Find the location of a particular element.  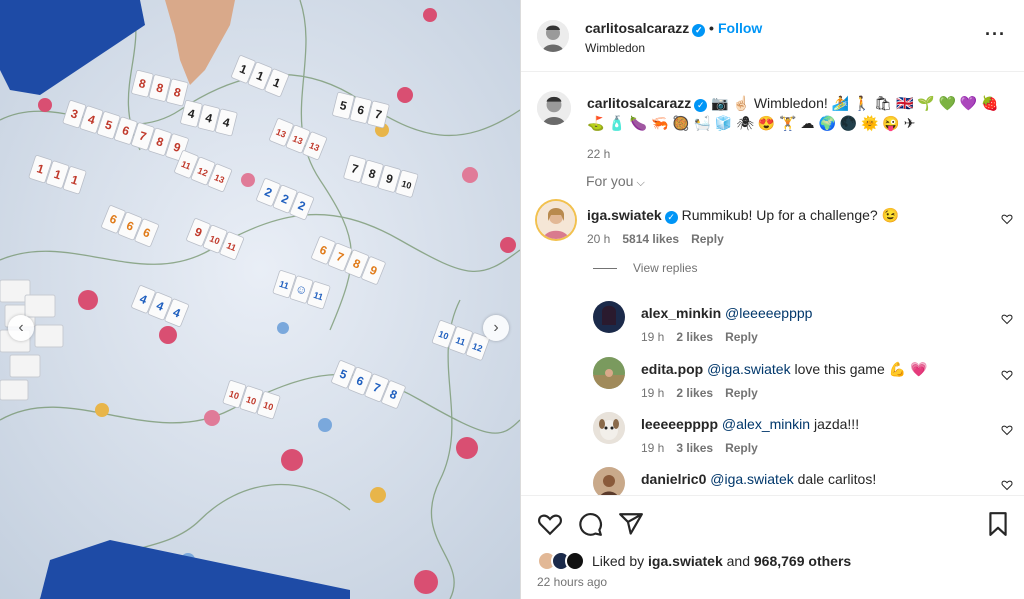

post-timestamp: 22 hours ago is located at coordinates (572, 582).